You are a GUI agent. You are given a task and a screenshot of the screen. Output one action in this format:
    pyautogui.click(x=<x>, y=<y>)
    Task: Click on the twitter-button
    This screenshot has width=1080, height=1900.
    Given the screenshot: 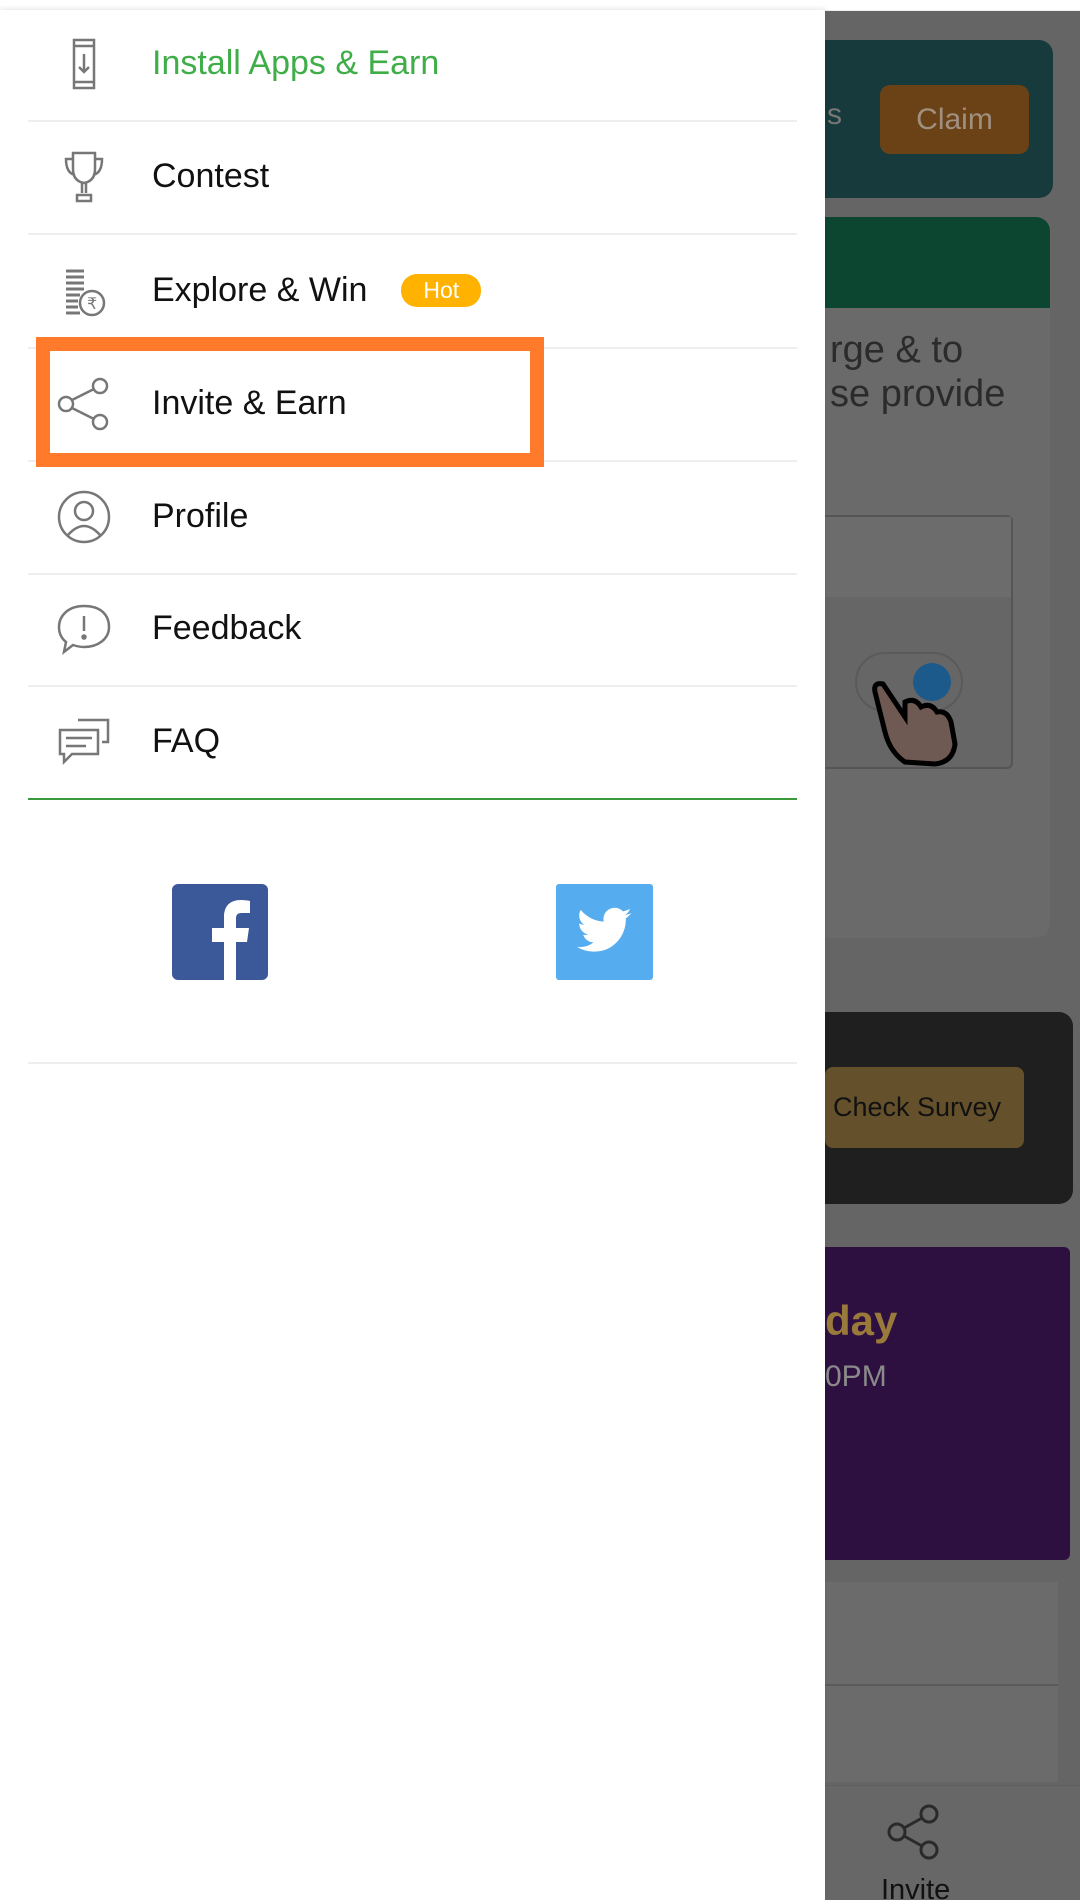 What is the action you would take?
    pyautogui.click(x=604, y=932)
    